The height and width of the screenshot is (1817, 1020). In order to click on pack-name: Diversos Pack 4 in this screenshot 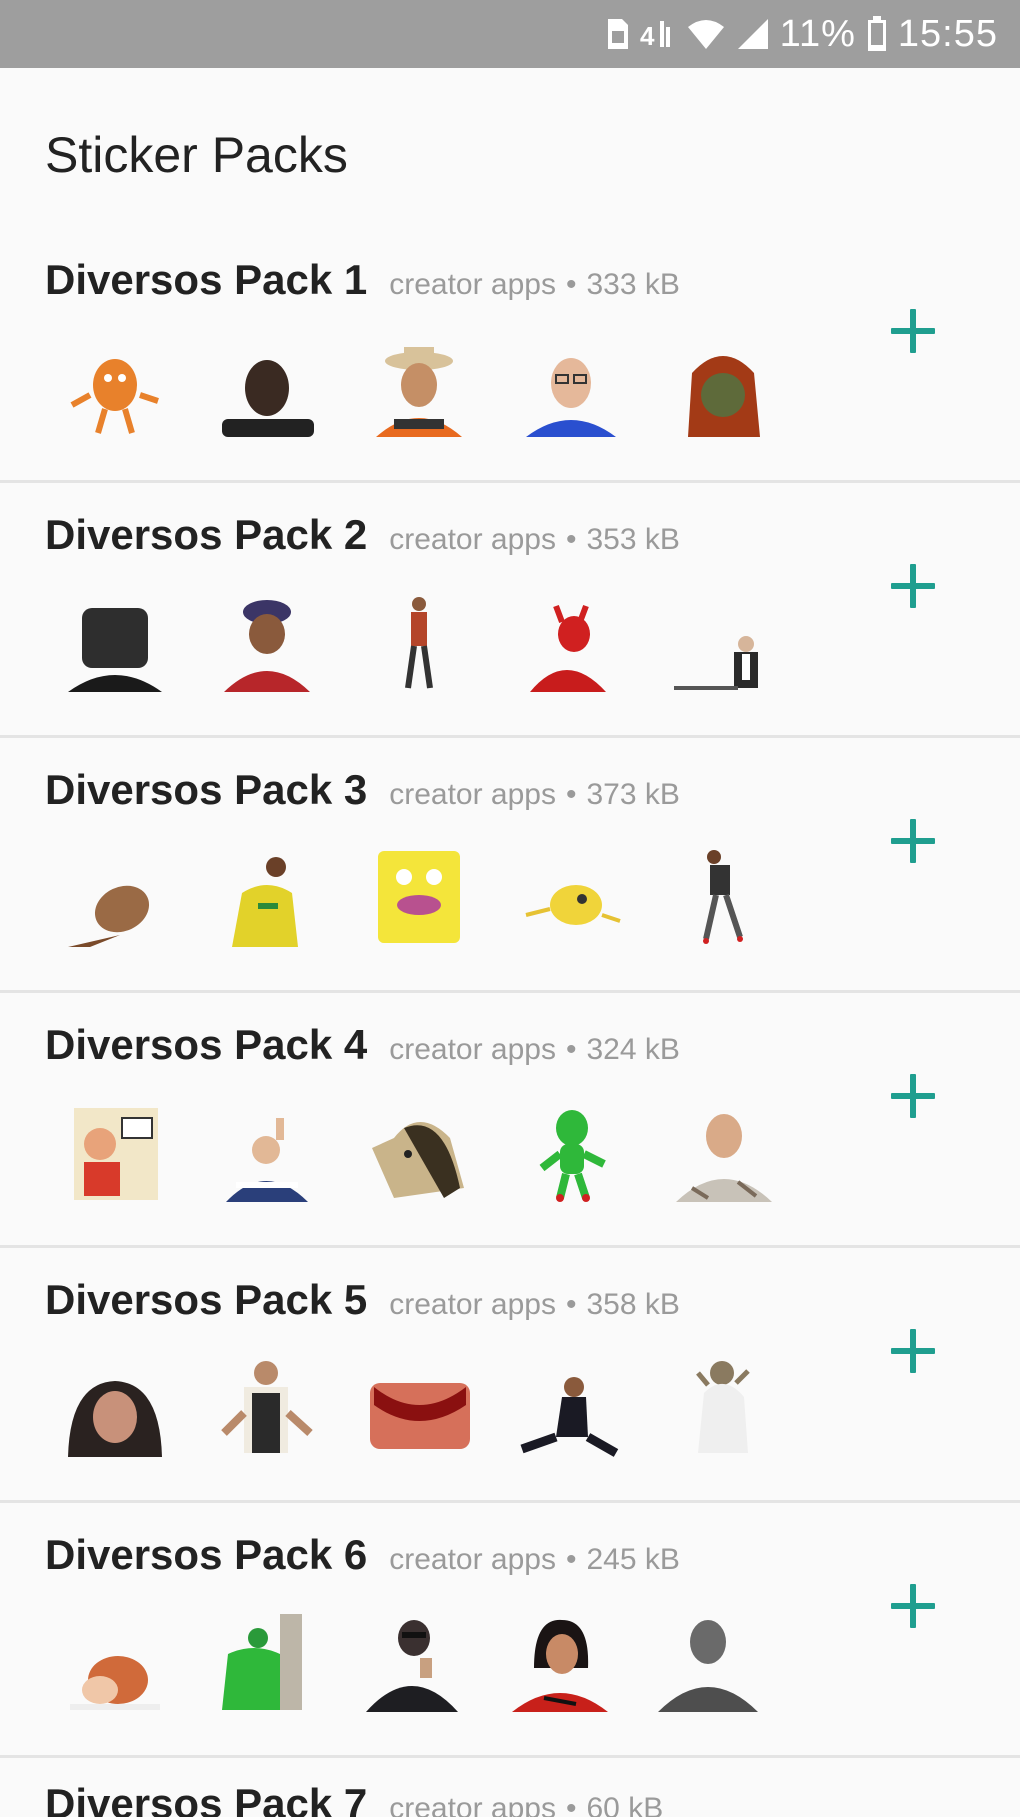, I will do `click(206, 1044)`.